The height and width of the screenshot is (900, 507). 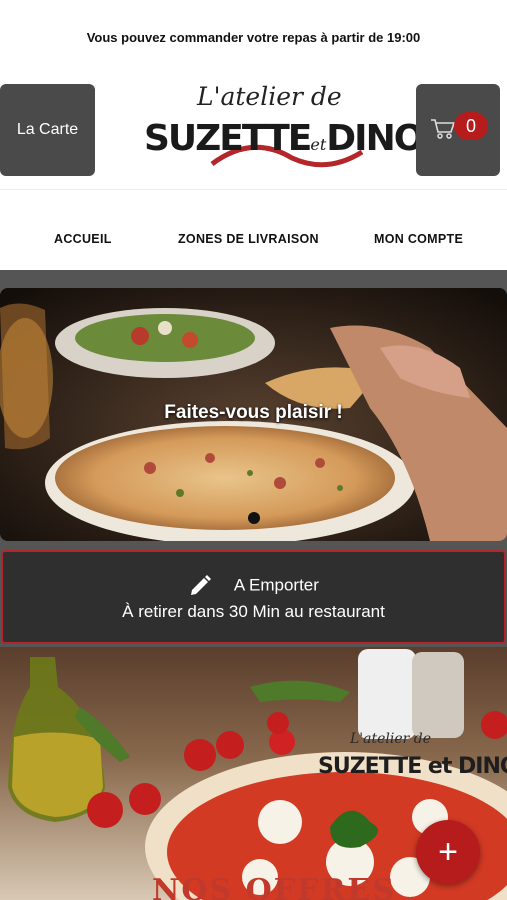 What do you see at coordinates (269, 96) in the screenshot?
I see `logo-script-text: L'atelier de` at bounding box center [269, 96].